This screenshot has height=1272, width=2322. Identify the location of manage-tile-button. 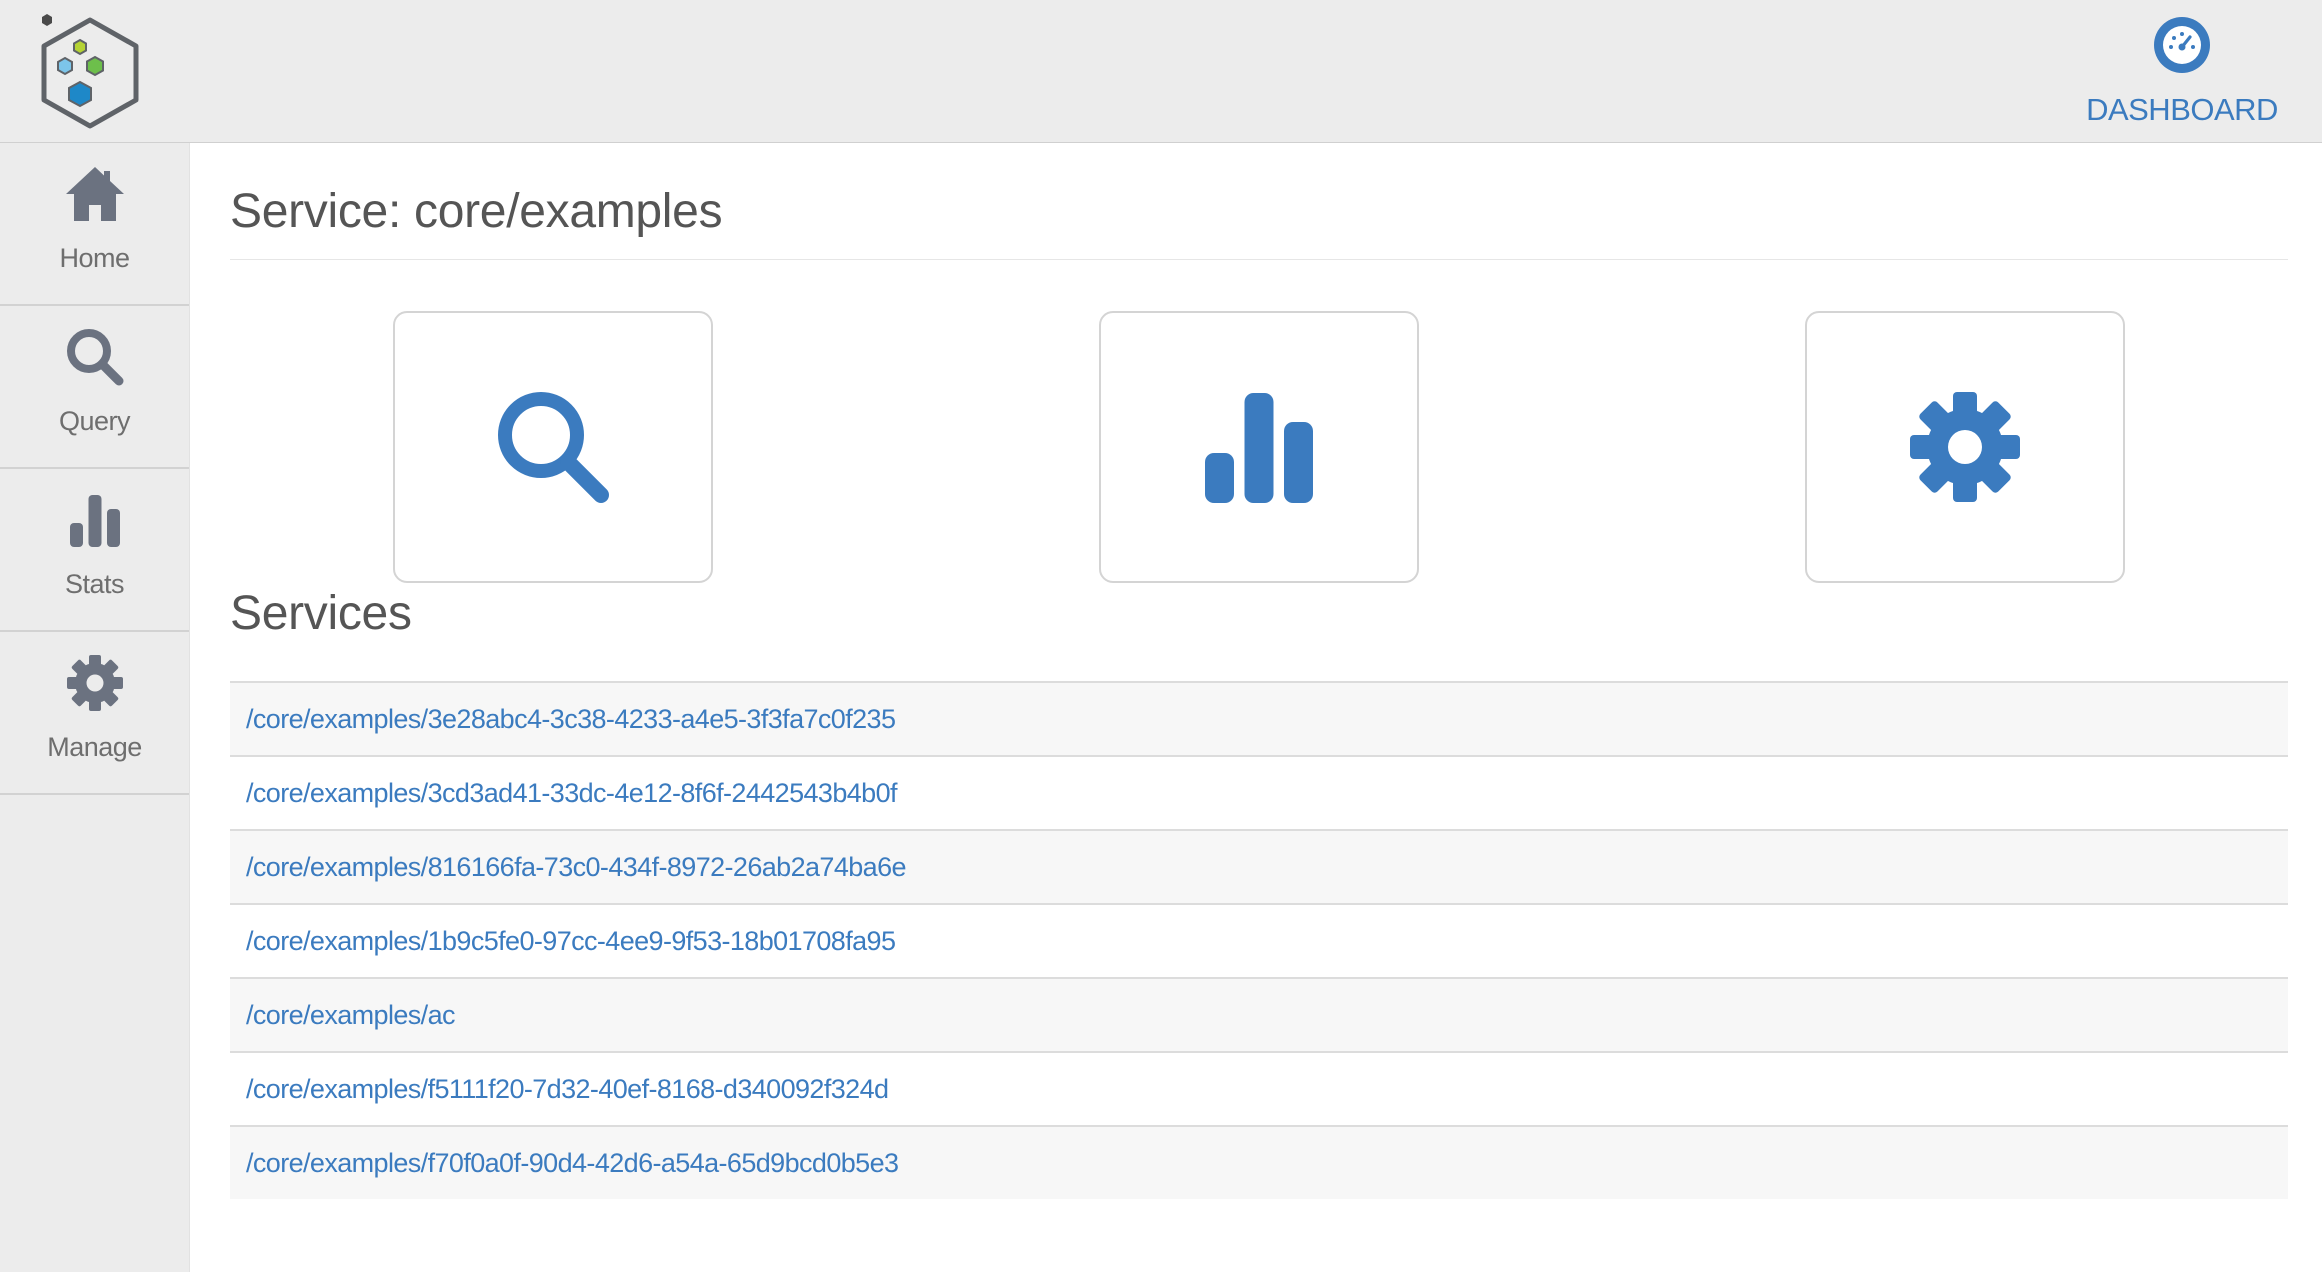
(1965, 447).